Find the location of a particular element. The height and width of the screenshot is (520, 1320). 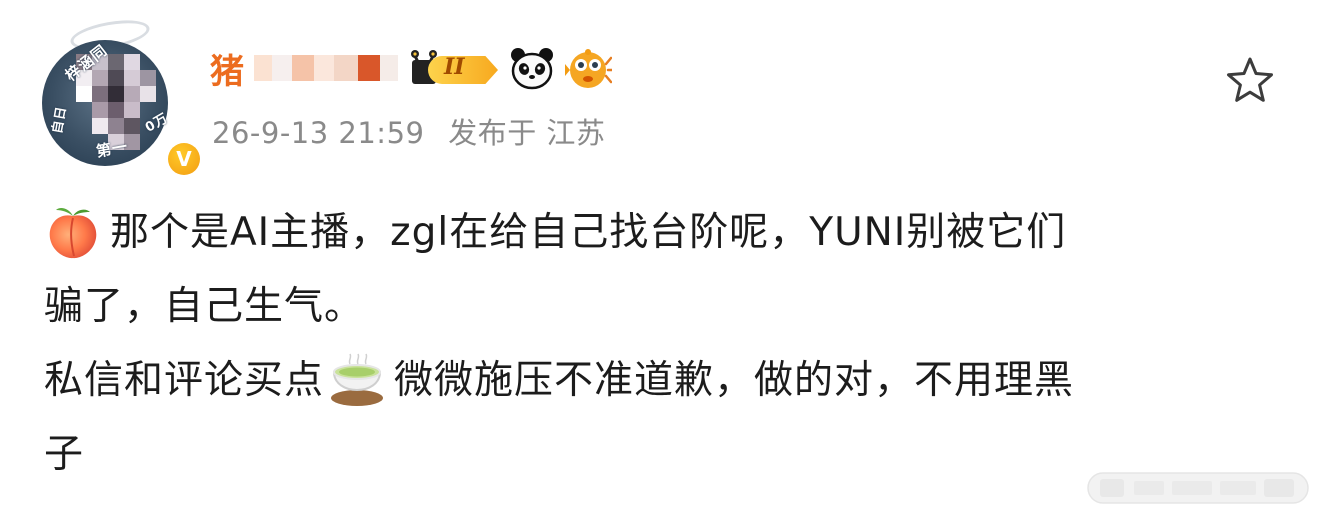

author-avatar: 梓涵同 自日 第一 0万 V is located at coordinates (122, 97).